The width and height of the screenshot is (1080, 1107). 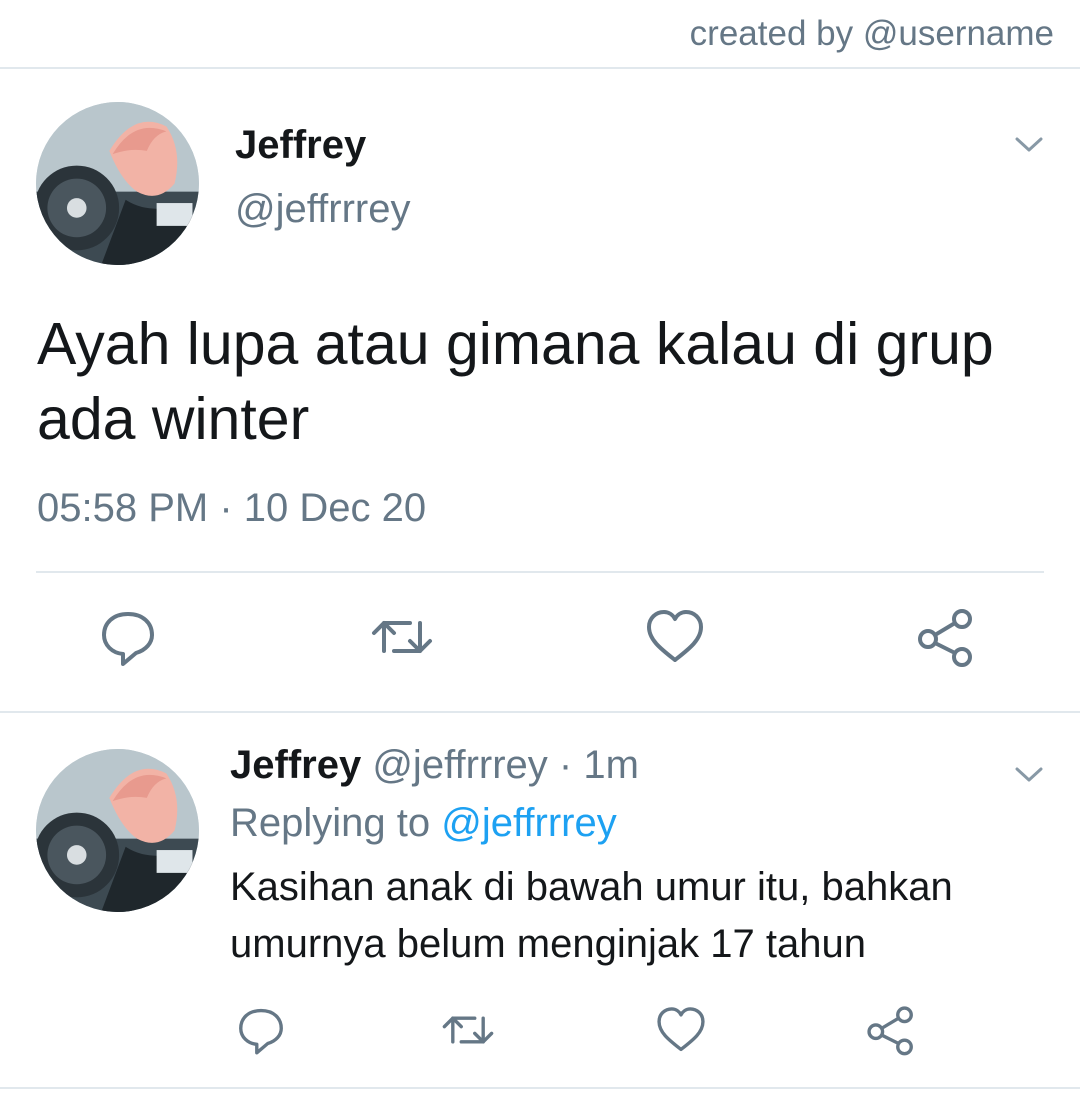 I want to click on credit-text: created by @username, so click(x=871, y=33).